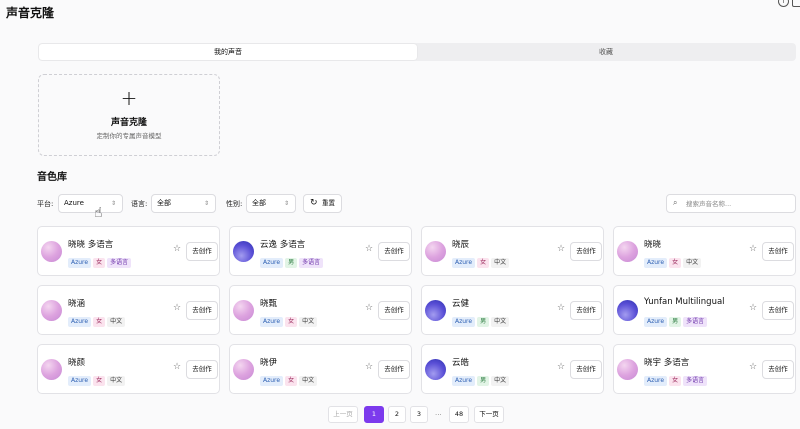 The width and height of the screenshot is (800, 429). I want to click on voice-card: 晓辰 Azure 女中文 ☆ 去创作, so click(512, 251).